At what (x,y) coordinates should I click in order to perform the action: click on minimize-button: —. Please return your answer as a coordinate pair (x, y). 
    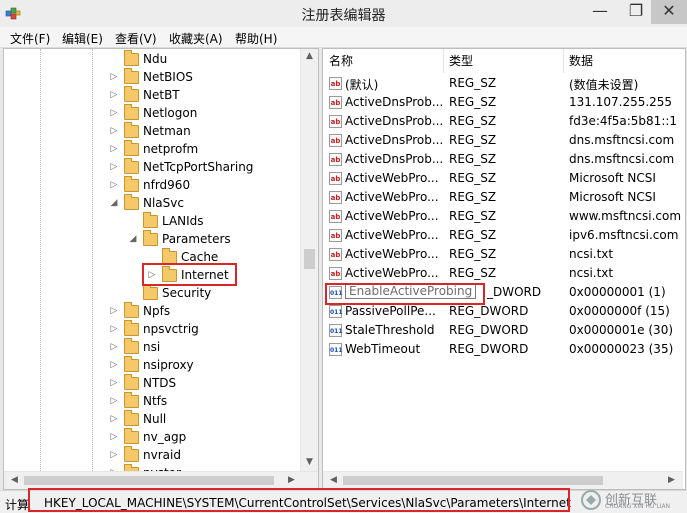
    Looking at the image, I should click on (600, 12).